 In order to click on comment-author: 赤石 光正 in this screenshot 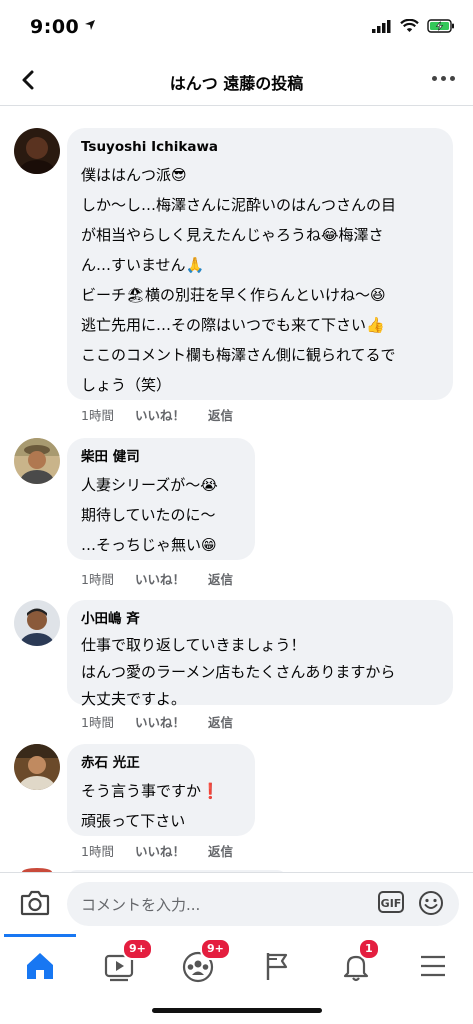, I will do `click(161, 763)`.